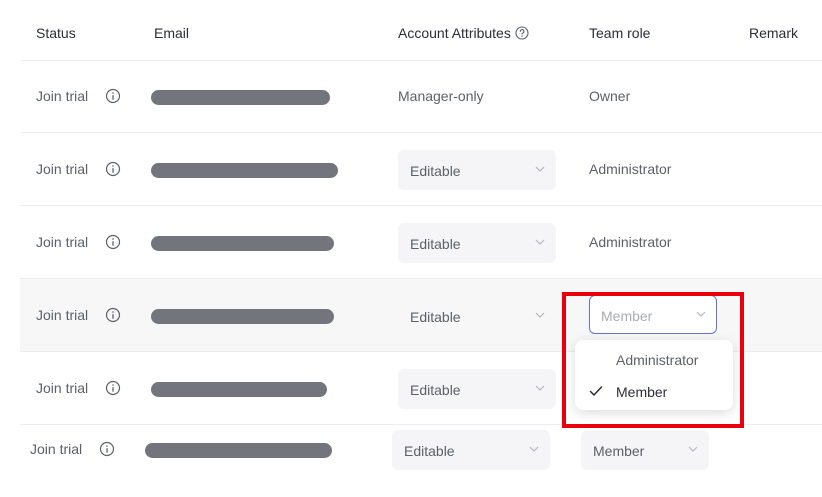 This screenshot has height=497, width=822. I want to click on table-row: Join trial Manager-only Owner, so click(421, 96).